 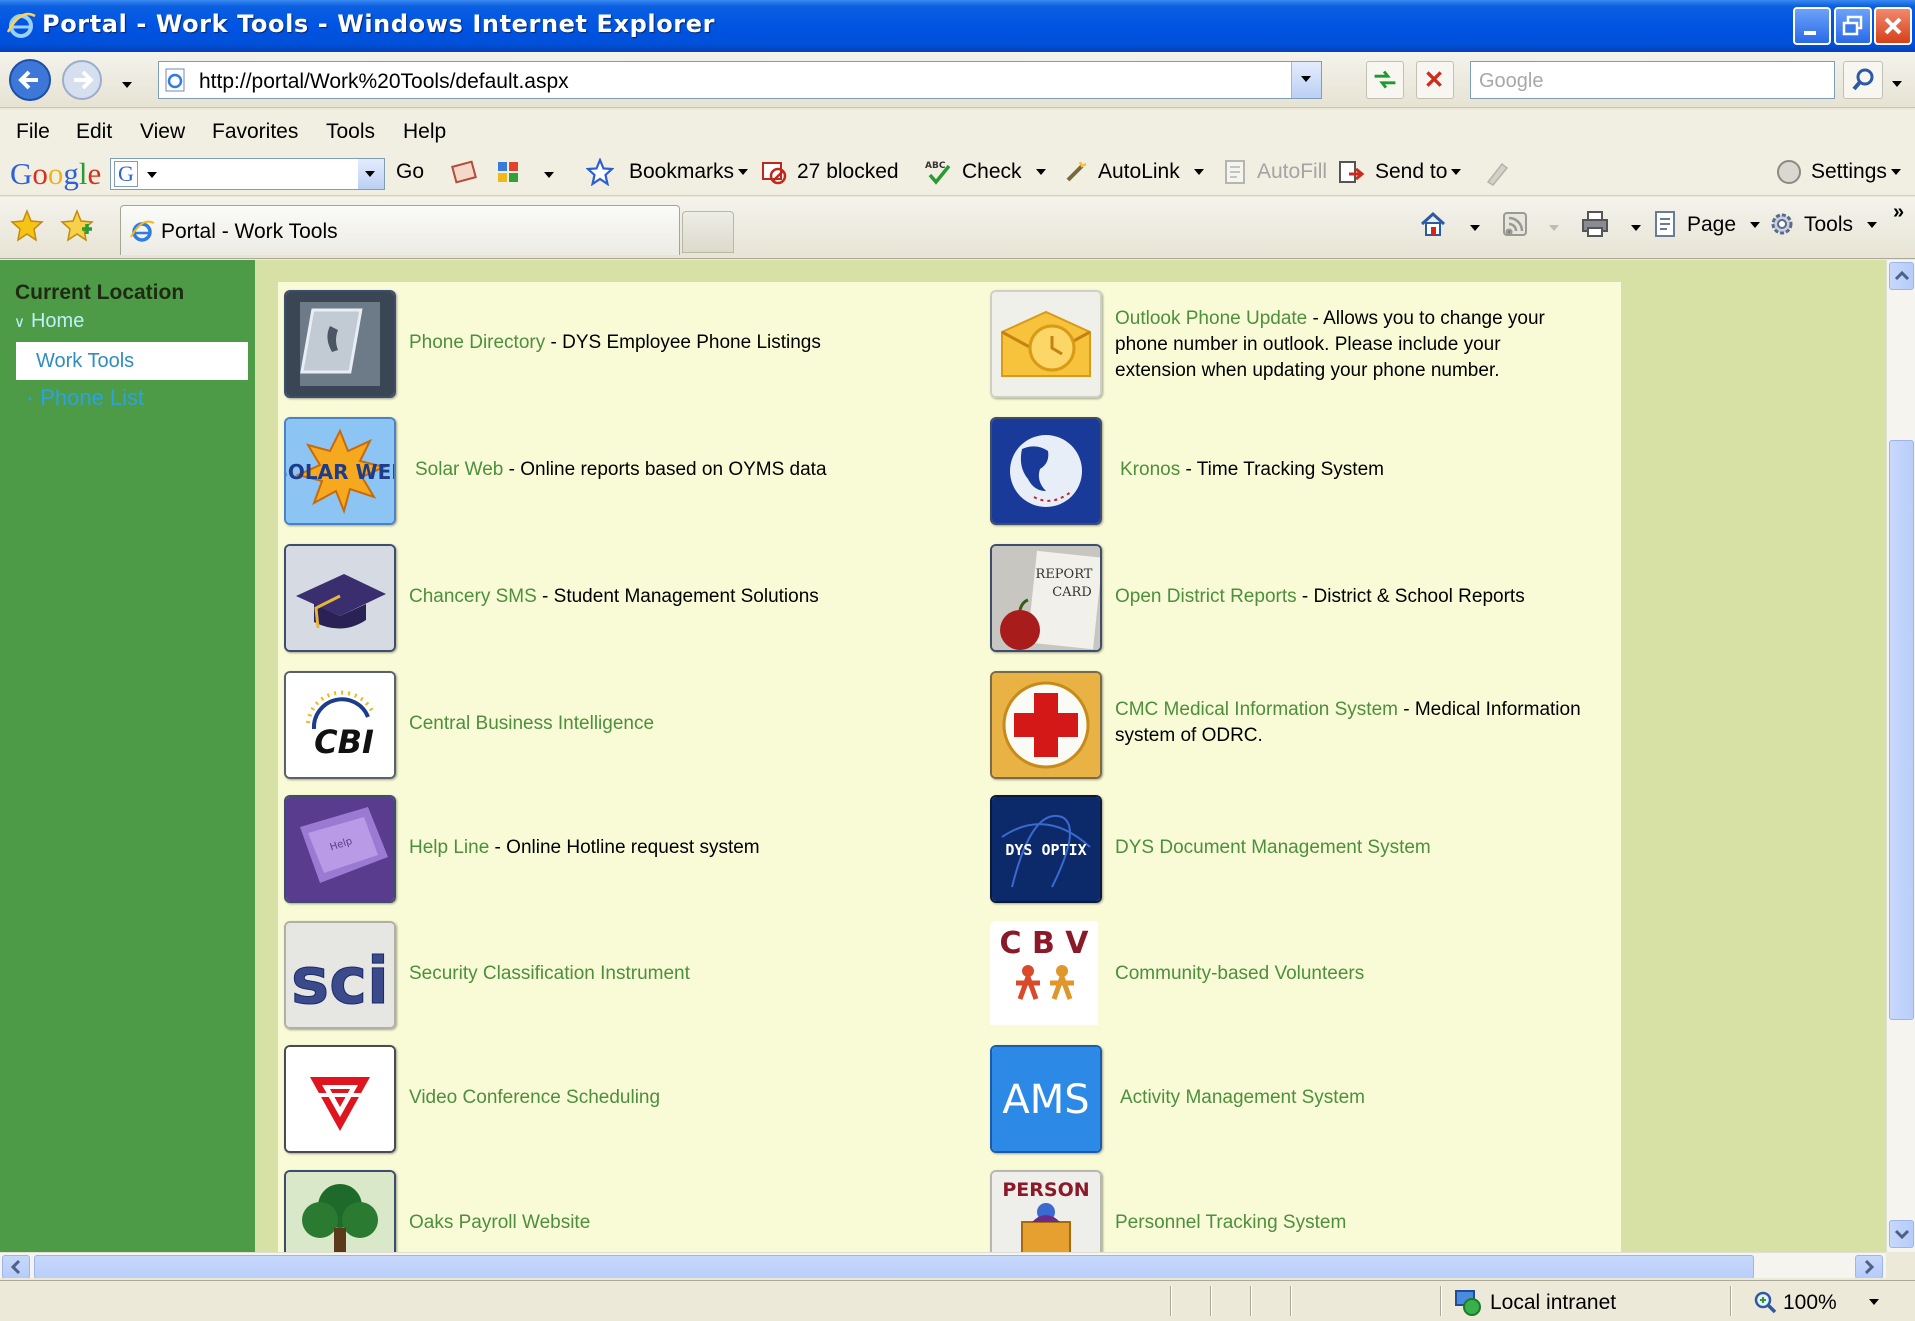 I want to click on video-conference-icon, so click(x=340, y=1099).